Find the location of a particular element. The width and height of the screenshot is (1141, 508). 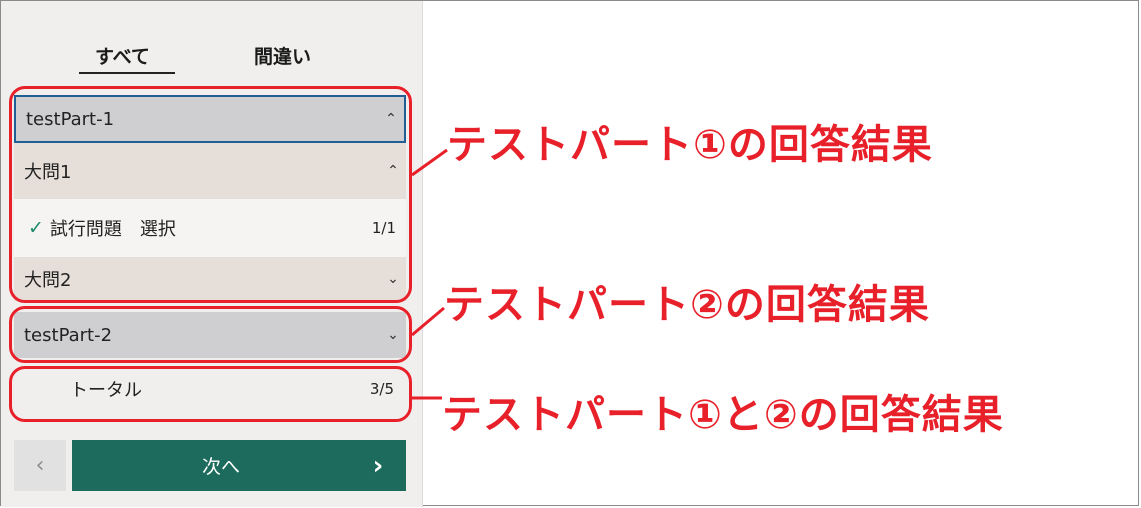

annotation-total-result: テストパート①と②の回答結果 is located at coordinates (723, 415).